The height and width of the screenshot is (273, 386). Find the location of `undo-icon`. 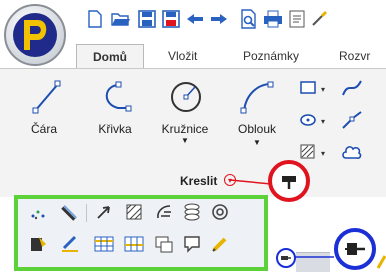

undo-icon is located at coordinates (195, 19).